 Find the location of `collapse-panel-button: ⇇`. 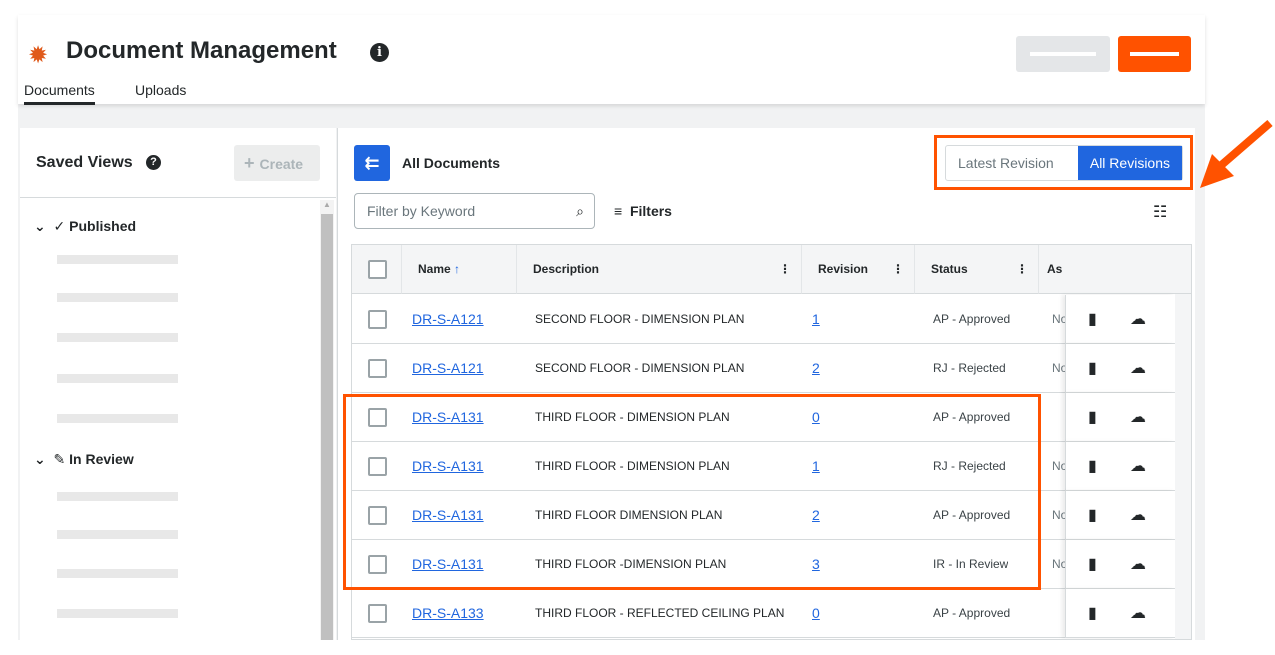

collapse-panel-button: ⇇ is located at coordinates (372, 163).